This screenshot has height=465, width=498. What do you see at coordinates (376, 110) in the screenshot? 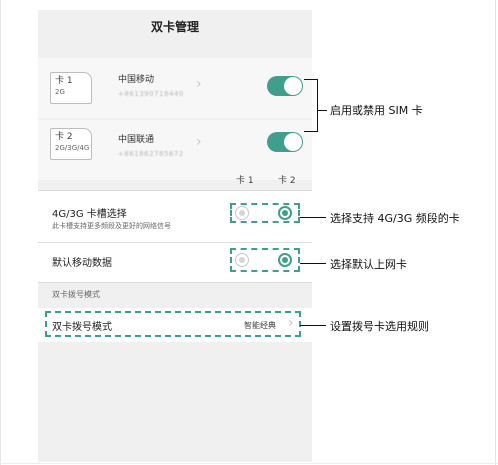
I see `annotation-toggle: 启用或禁用 SIM 卡` at bounding box center [376, 110].